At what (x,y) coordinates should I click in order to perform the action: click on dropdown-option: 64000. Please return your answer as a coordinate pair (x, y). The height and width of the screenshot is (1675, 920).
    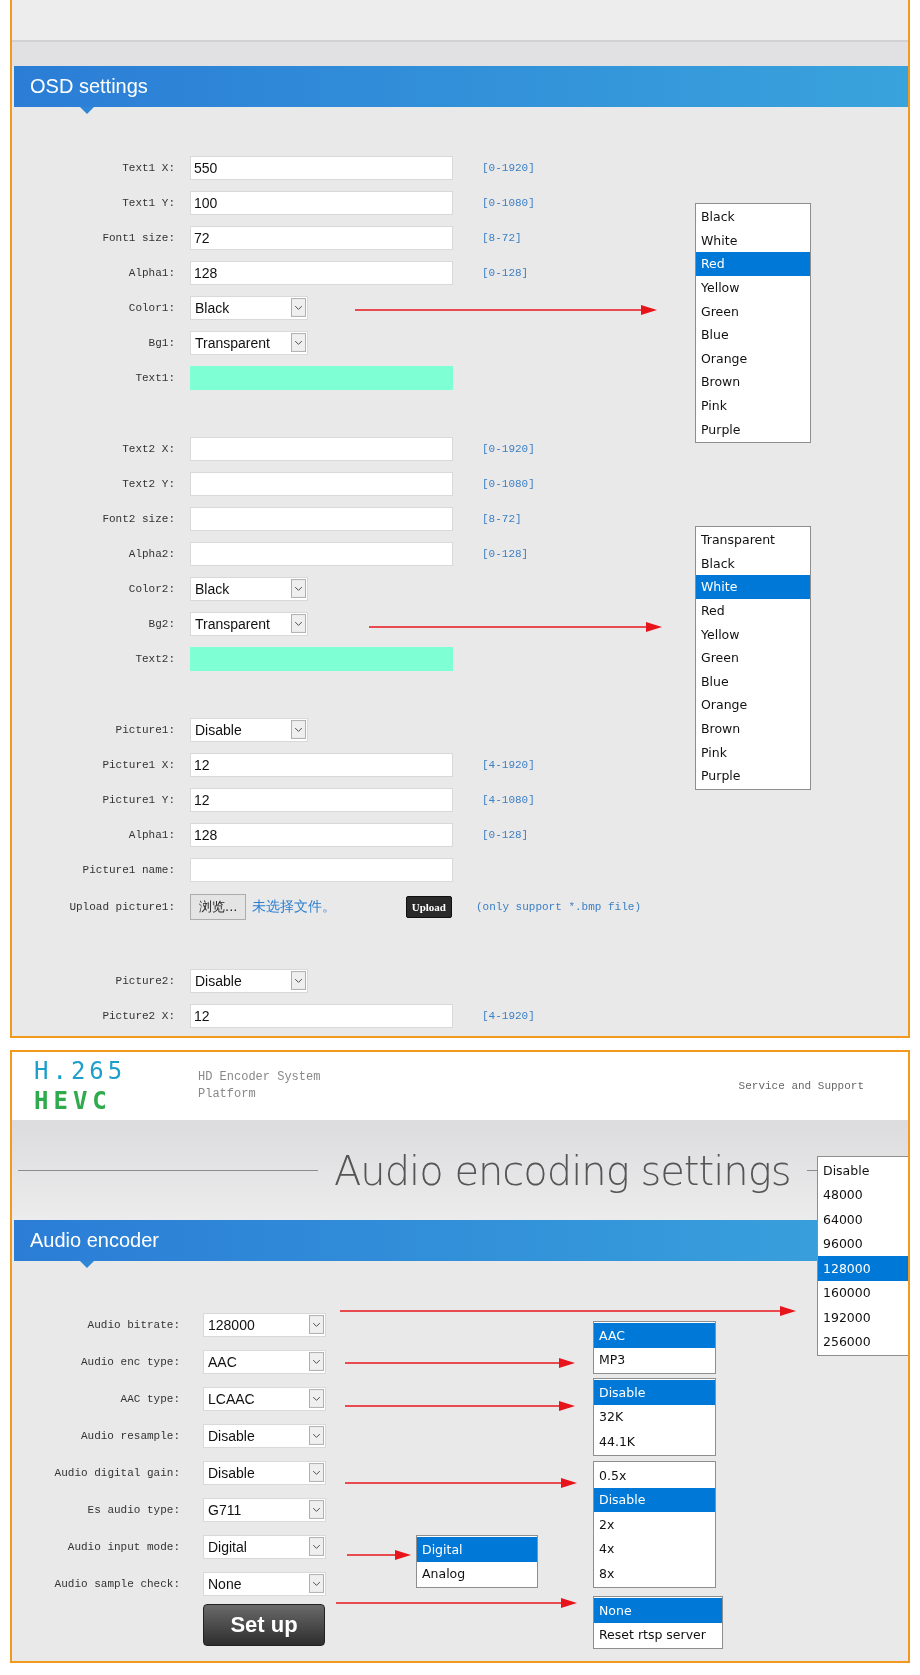
    Looking at the image, I should click on (863, 1219).